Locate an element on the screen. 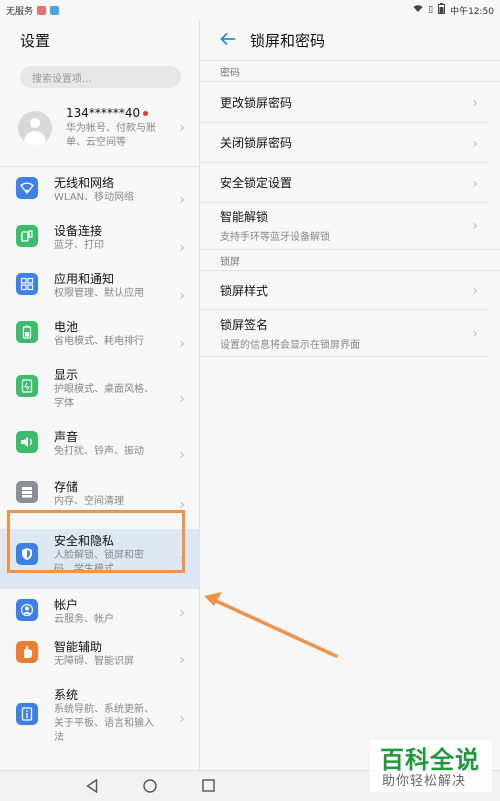 This screenshot has width=500, height=801. watermark-subtitle: 助你轻松解决 is located at coordinates (424, 781).